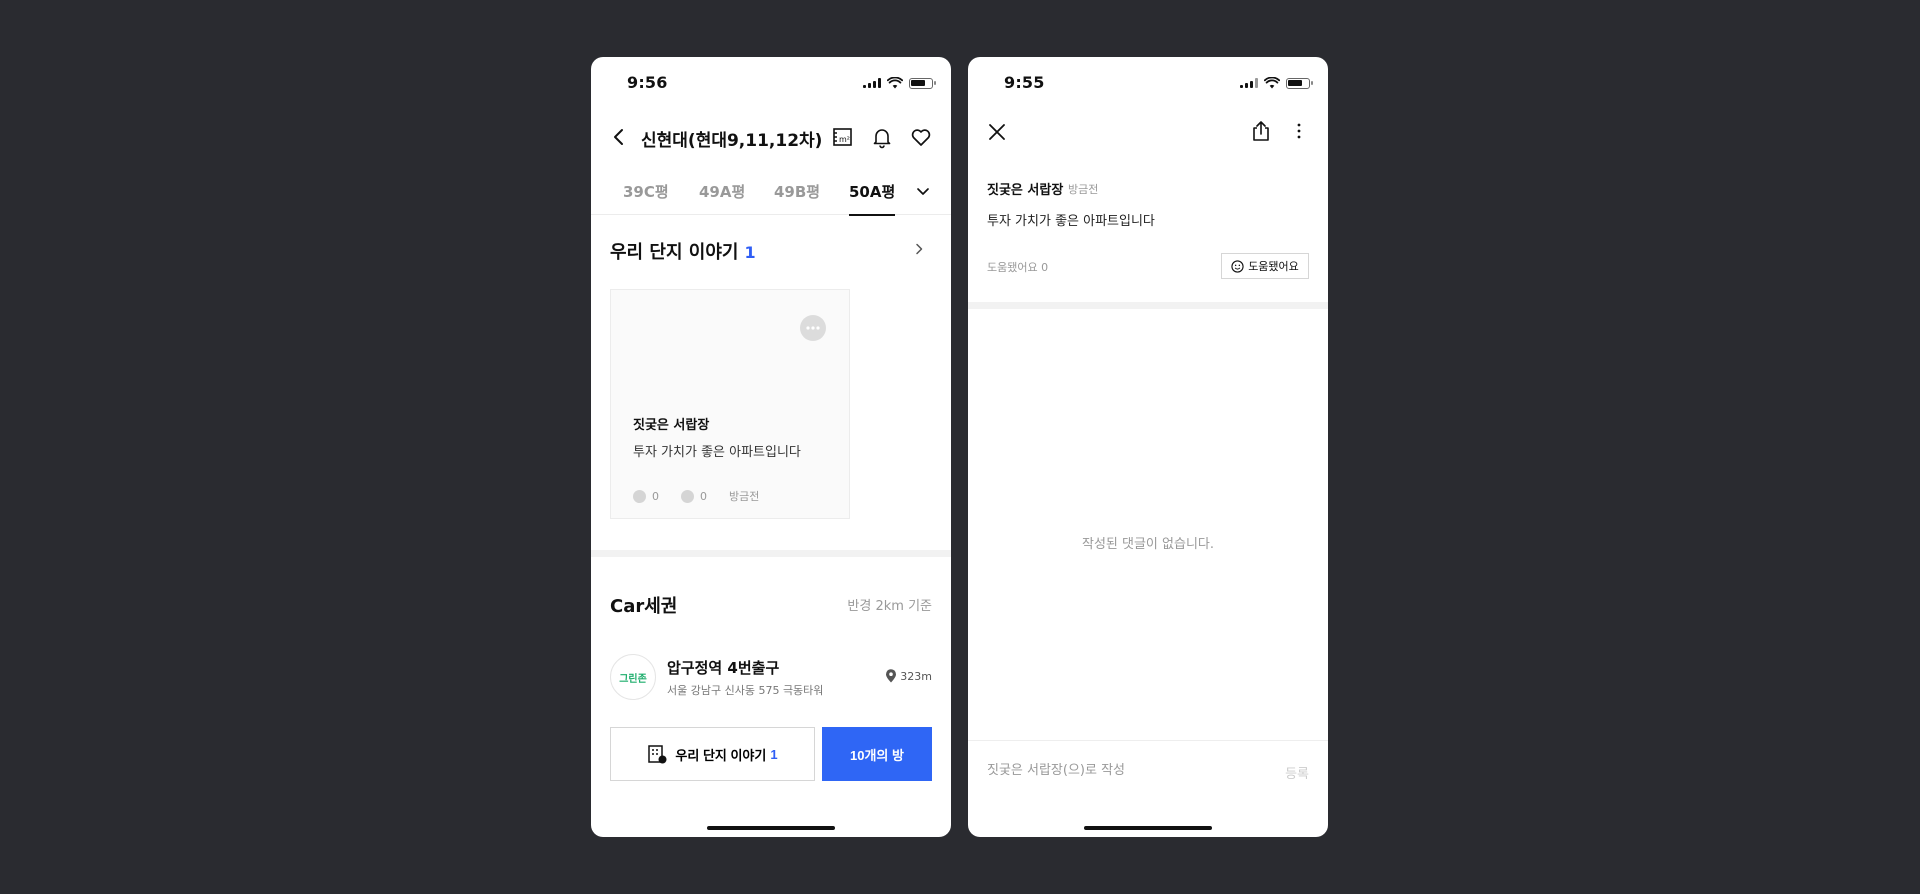 This screenshot has width=1920, height=894. I want to click on helpful-button-label: 도움됐어요, so click(1273, 267).